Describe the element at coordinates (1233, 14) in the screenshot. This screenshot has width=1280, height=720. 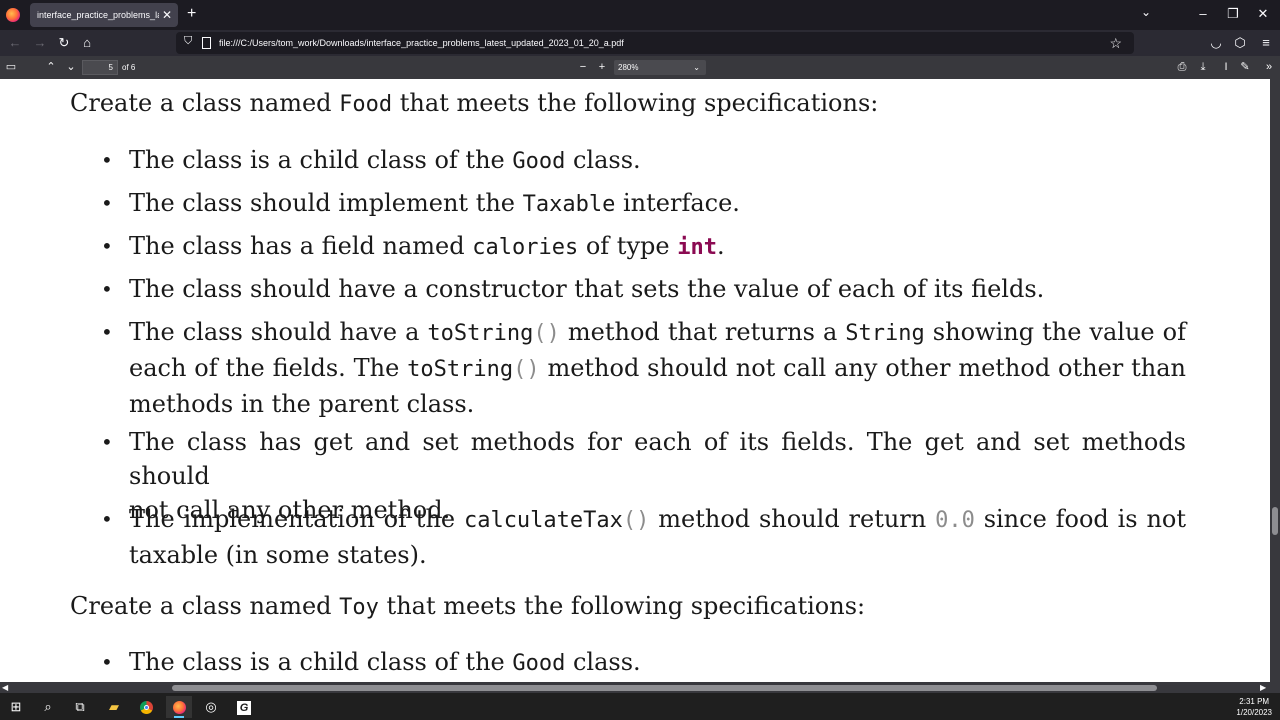
I see `restore-icon: ❐` at that location.